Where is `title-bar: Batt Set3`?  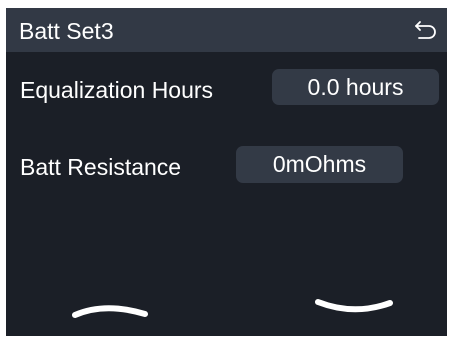 title-bar: Batt Set3 is located at coordinates (226, 30).